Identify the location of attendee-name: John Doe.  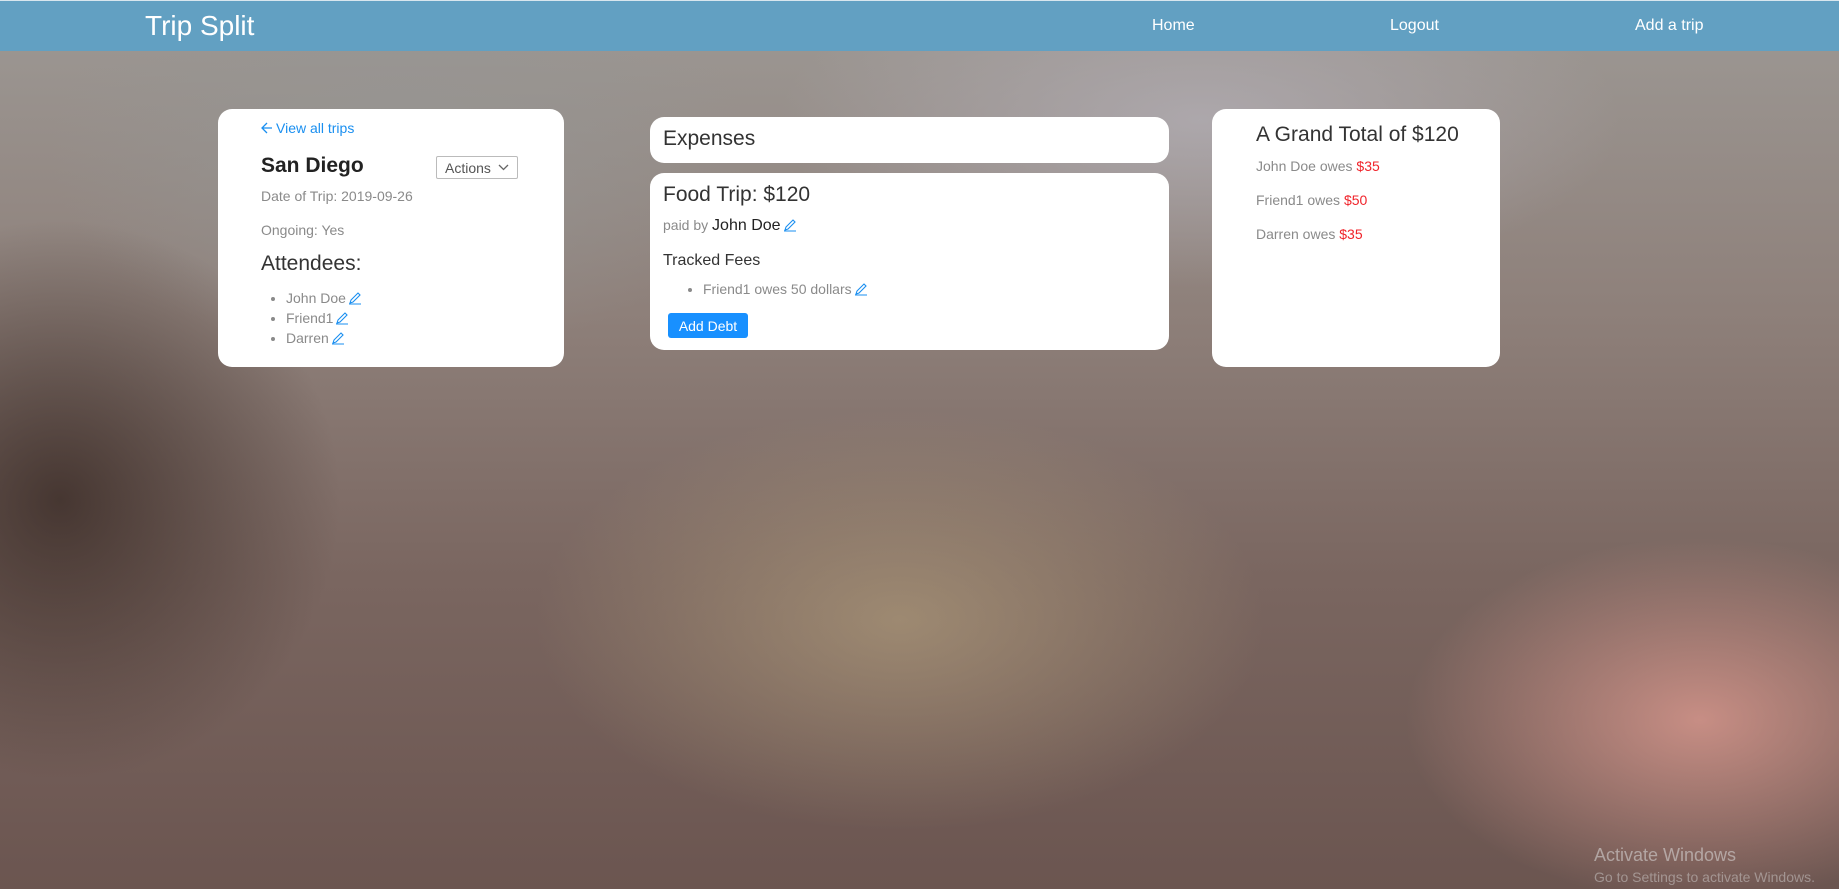
(316, 298).